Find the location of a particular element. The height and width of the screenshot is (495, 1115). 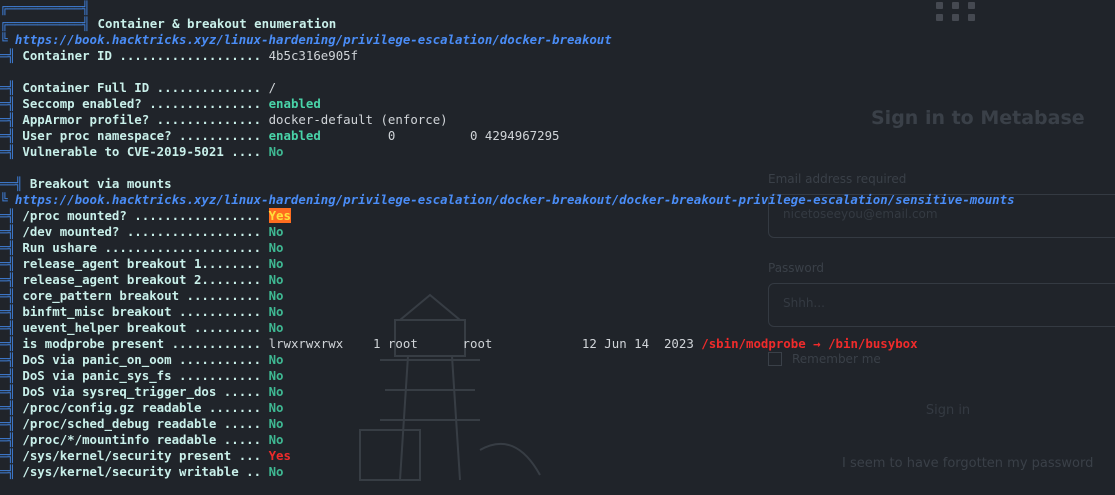

section-box-top: ╔══════════╣ is located at coordinates (45, 7).